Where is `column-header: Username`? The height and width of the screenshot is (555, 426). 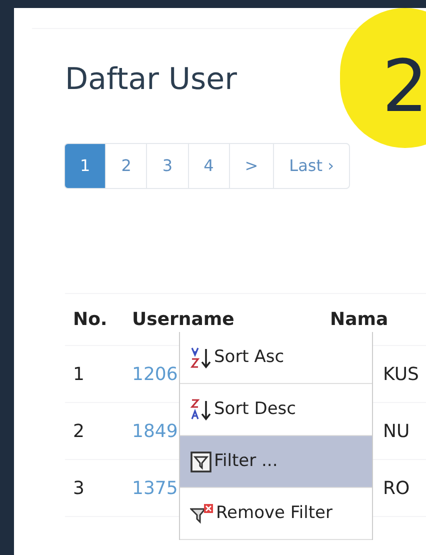
column-header: Username is located at coordinates (184, 320).